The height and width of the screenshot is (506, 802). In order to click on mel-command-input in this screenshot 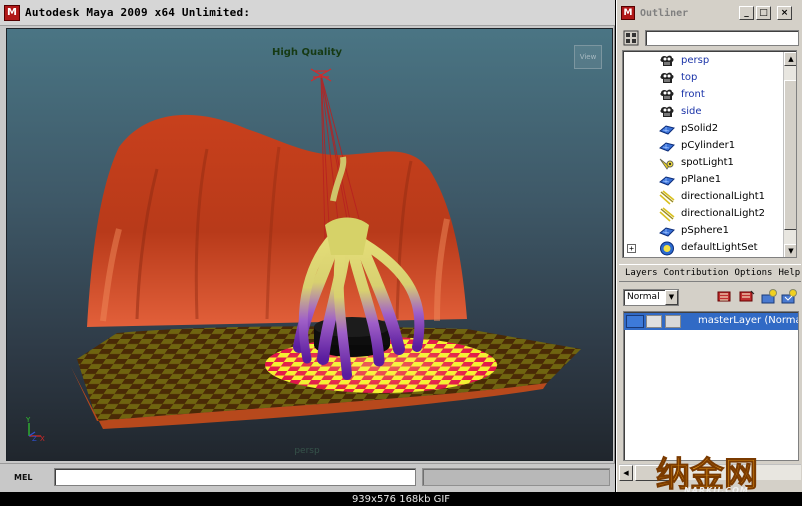, I will do `click(235, 477)`.